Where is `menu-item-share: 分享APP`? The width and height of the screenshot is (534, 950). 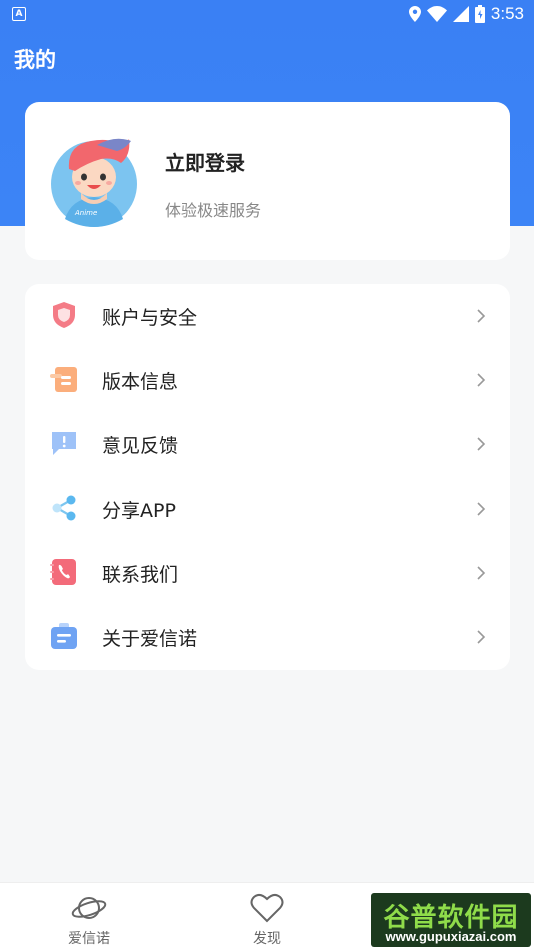
menu-item-share: 分享APP is located at coordinates (267, 509).